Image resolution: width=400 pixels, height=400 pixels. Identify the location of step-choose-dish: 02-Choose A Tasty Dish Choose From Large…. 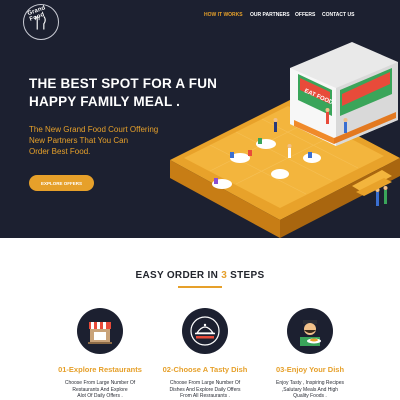
(205, 354).